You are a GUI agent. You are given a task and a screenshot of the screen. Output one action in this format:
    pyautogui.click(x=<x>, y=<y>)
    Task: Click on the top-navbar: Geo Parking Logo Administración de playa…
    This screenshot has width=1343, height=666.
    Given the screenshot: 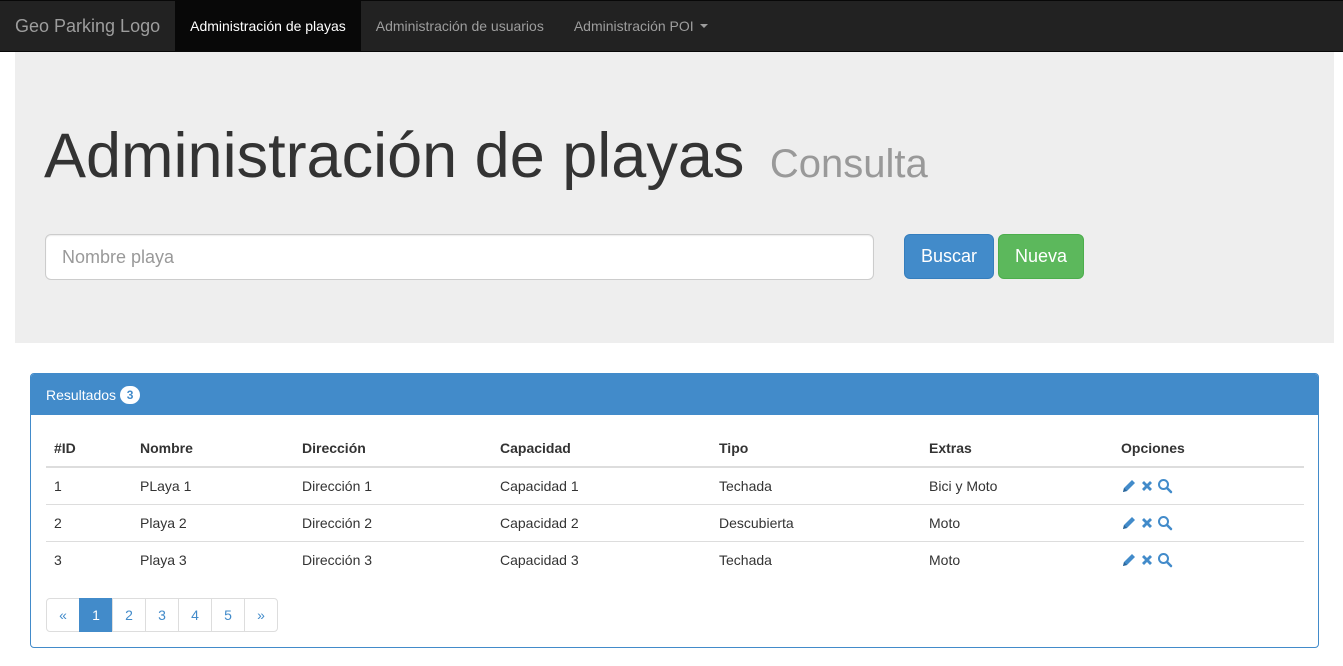 What is the action you would take?
    pyautogui.click(x=671, y=26)
    